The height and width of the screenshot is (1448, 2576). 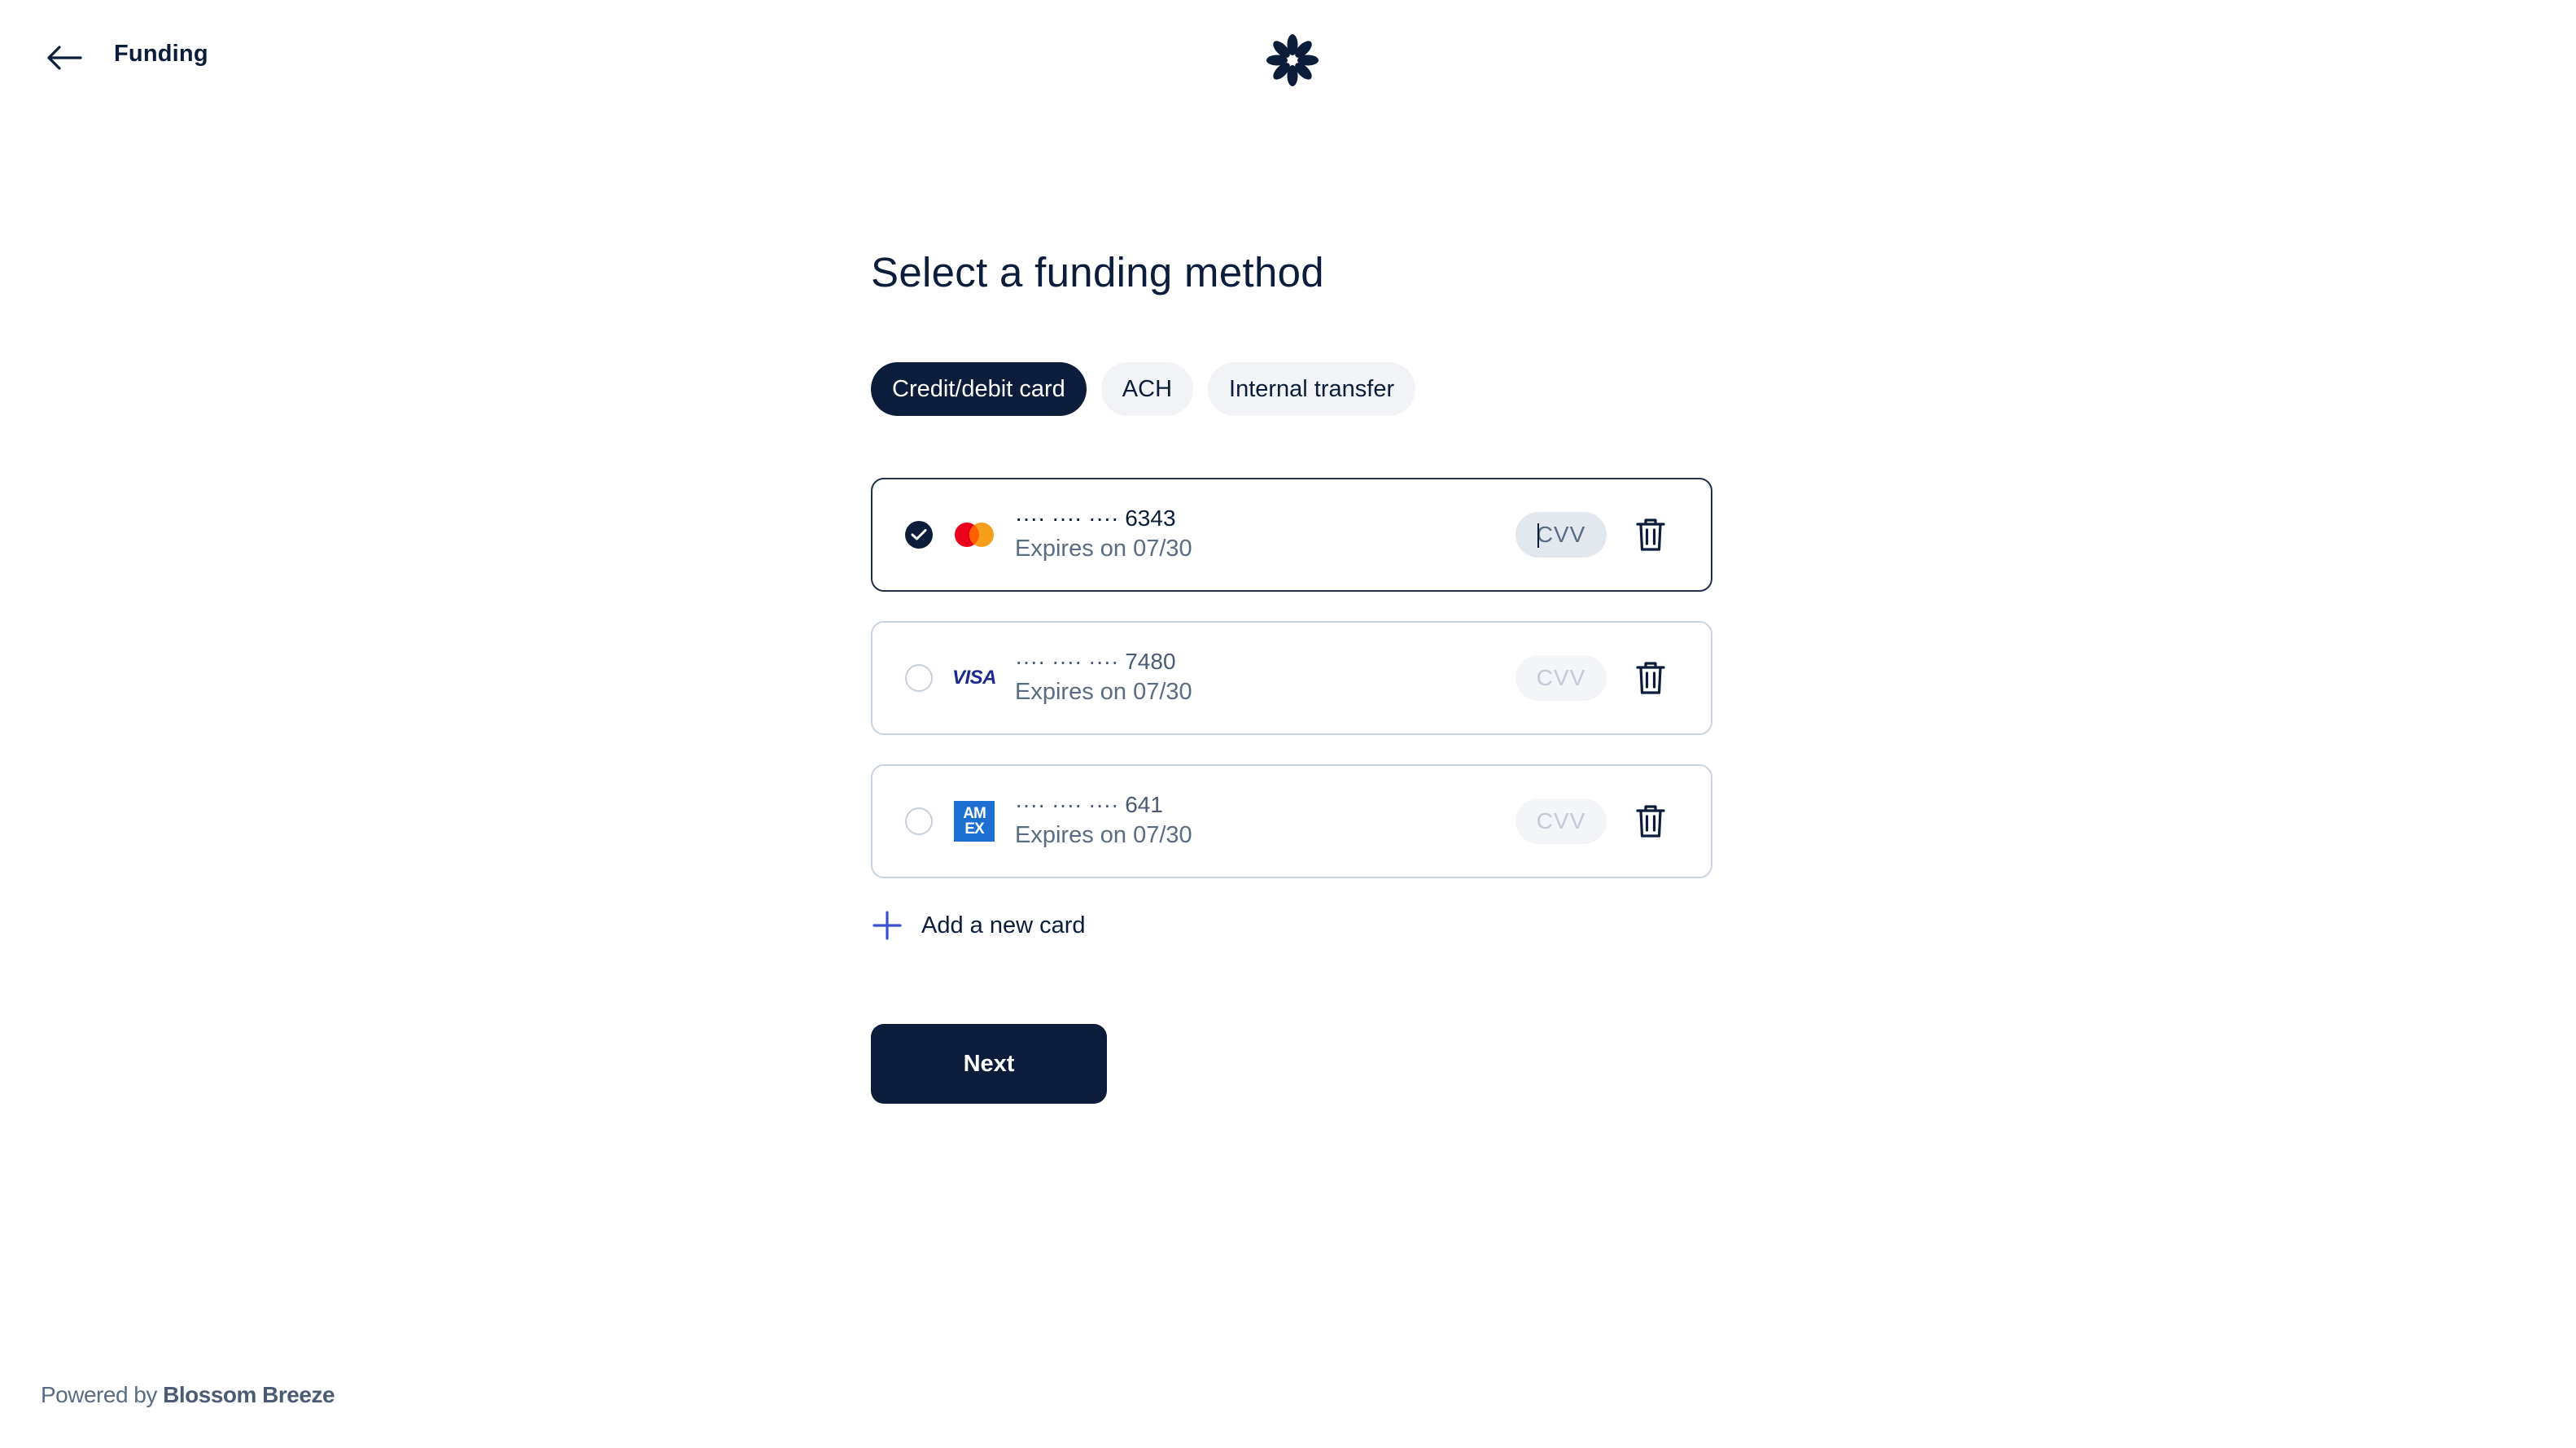 What do you see at coordinates (99, 1394) in the screenshot?
I see `powered-by-prefix: Powered by` at bounding box center [99, 1394].